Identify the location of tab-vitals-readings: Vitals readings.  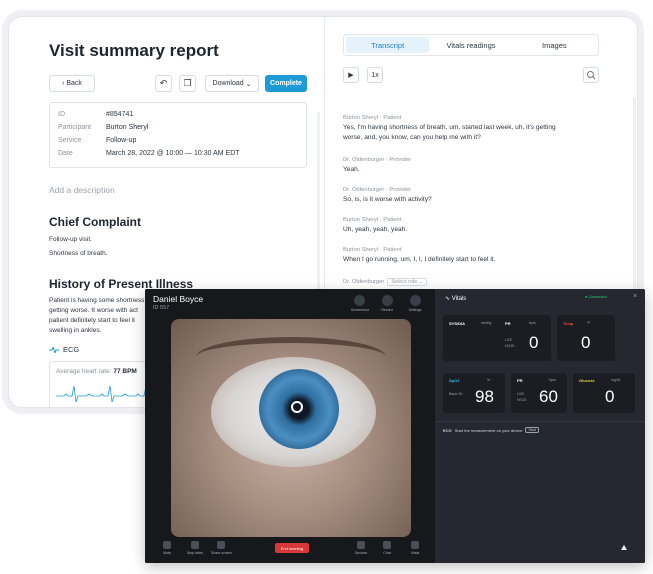
(470, 45).